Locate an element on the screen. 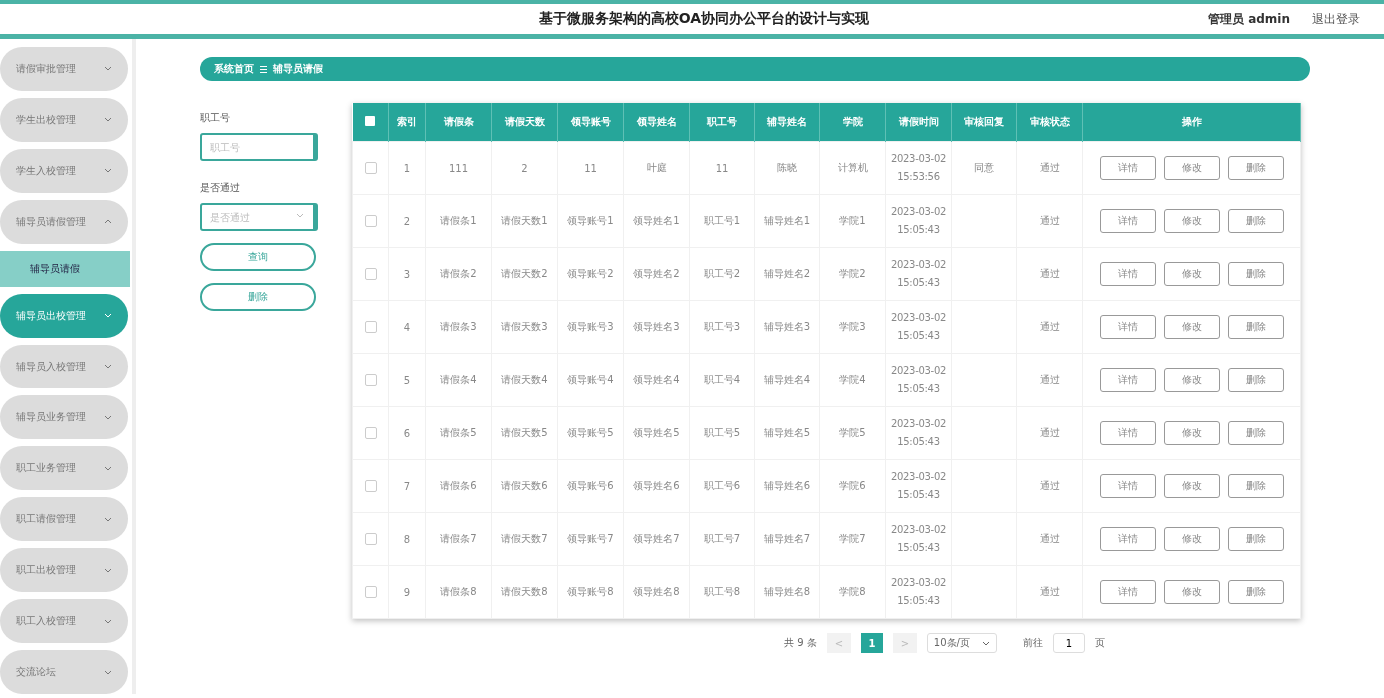 The image size is (1384, 698). table-cell: 请假天数3 is located at coordinates (524, 326).